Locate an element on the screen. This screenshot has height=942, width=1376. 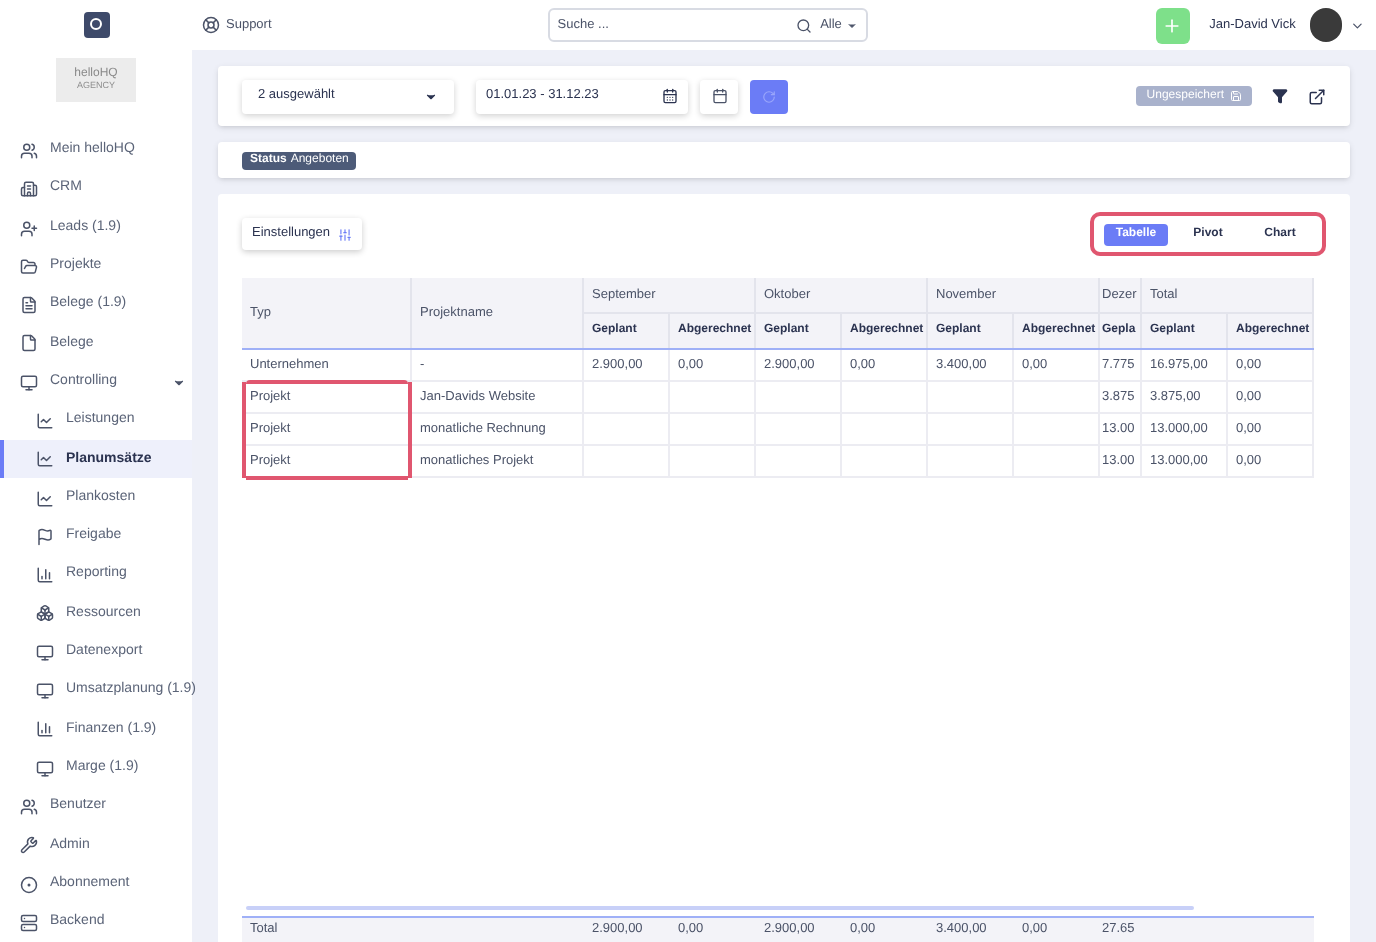
sliders-icon is located at coordinates (345, 234).